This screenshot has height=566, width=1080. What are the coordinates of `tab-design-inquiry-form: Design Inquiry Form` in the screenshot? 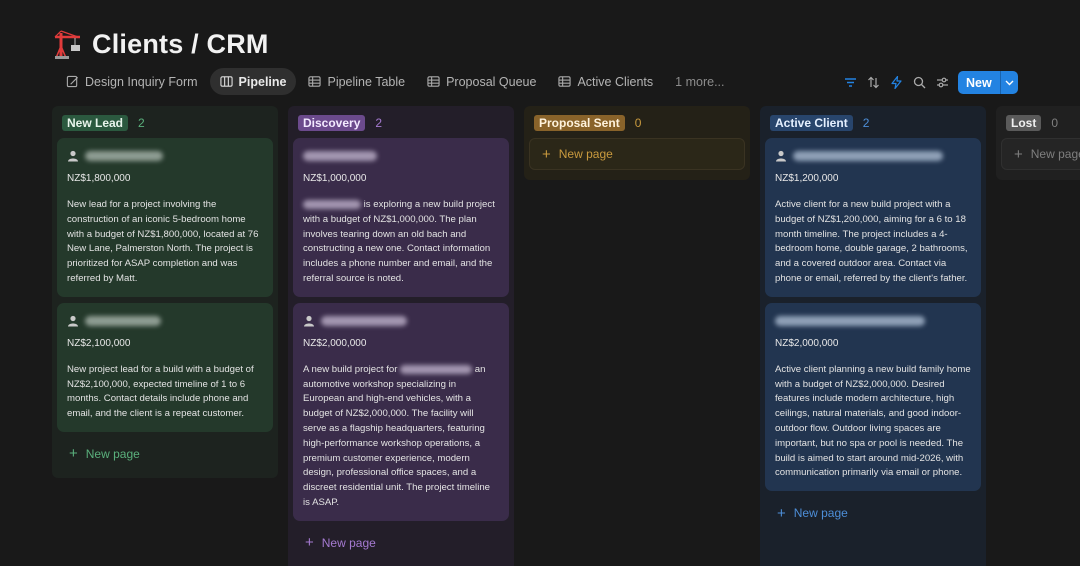 It's located at (132, 81).